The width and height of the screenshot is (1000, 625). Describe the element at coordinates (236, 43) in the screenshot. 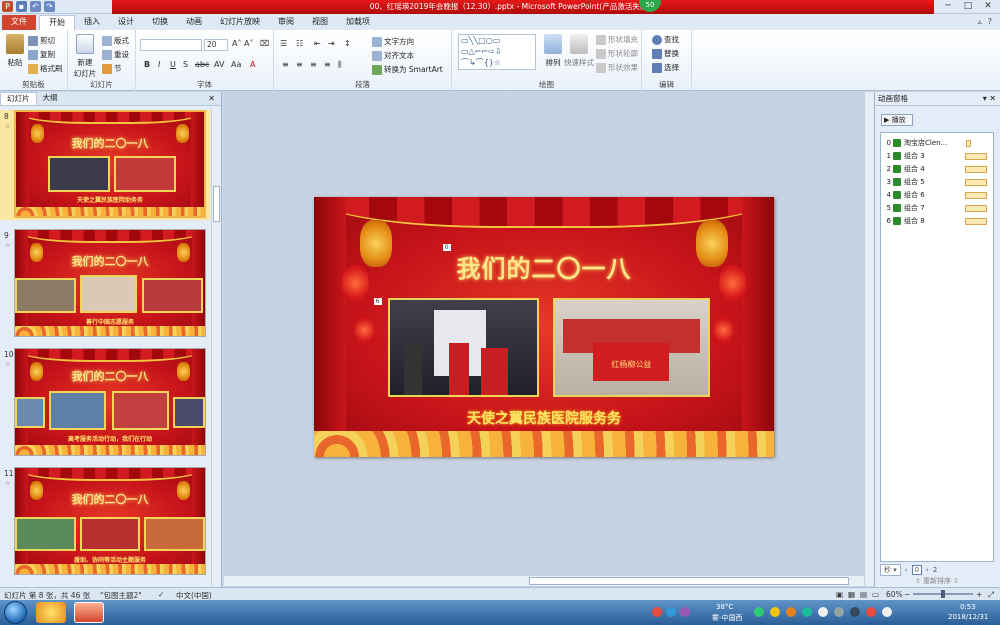

I see `grow-font-icon: A˄` at that location.